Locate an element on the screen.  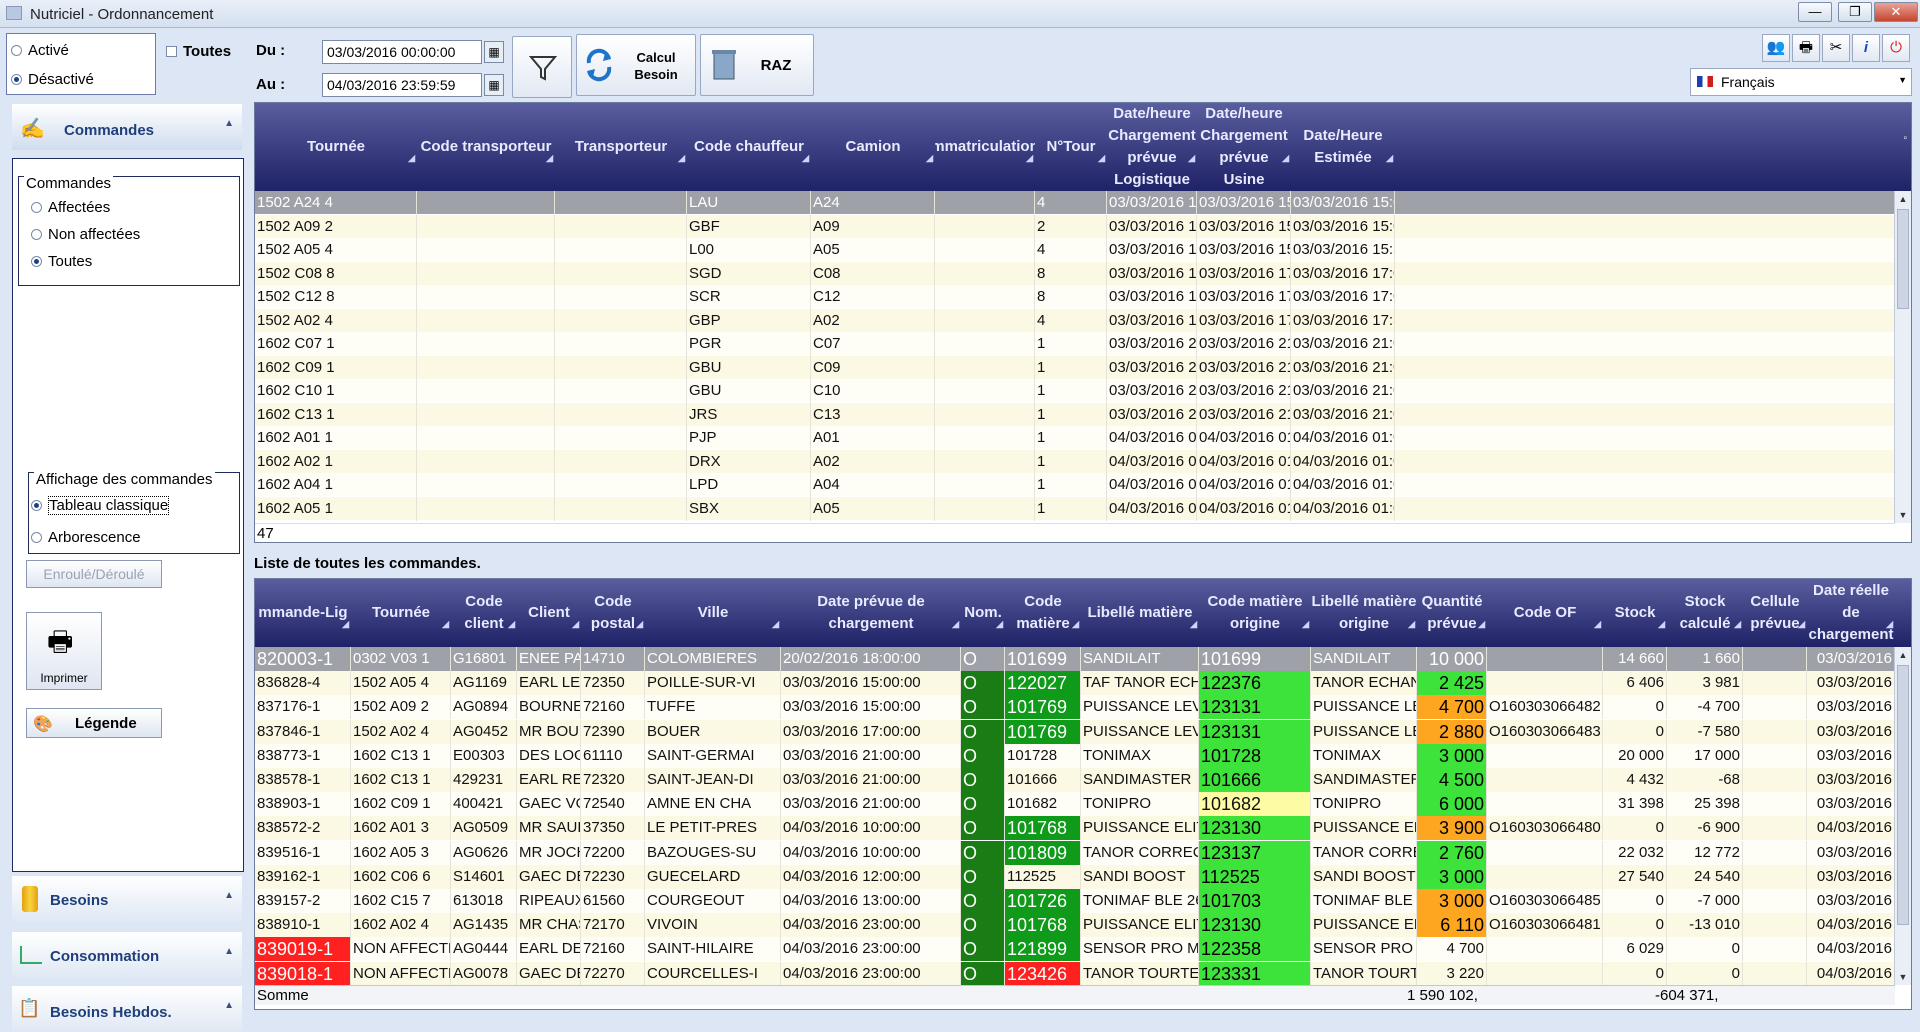
info-icon: i is located at coordinates (1866, 48).